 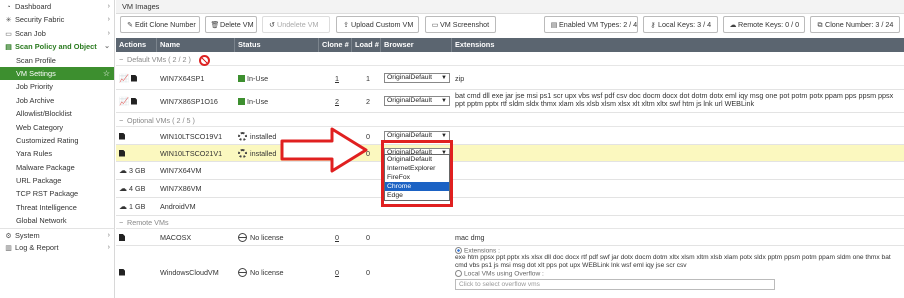 What do you see at coordinates (57, 46) in the screenshot?
I see `sidebar-item-scan-policy: ▤ Scan Policy and Object ⌄` at bounding box center [57, 46].